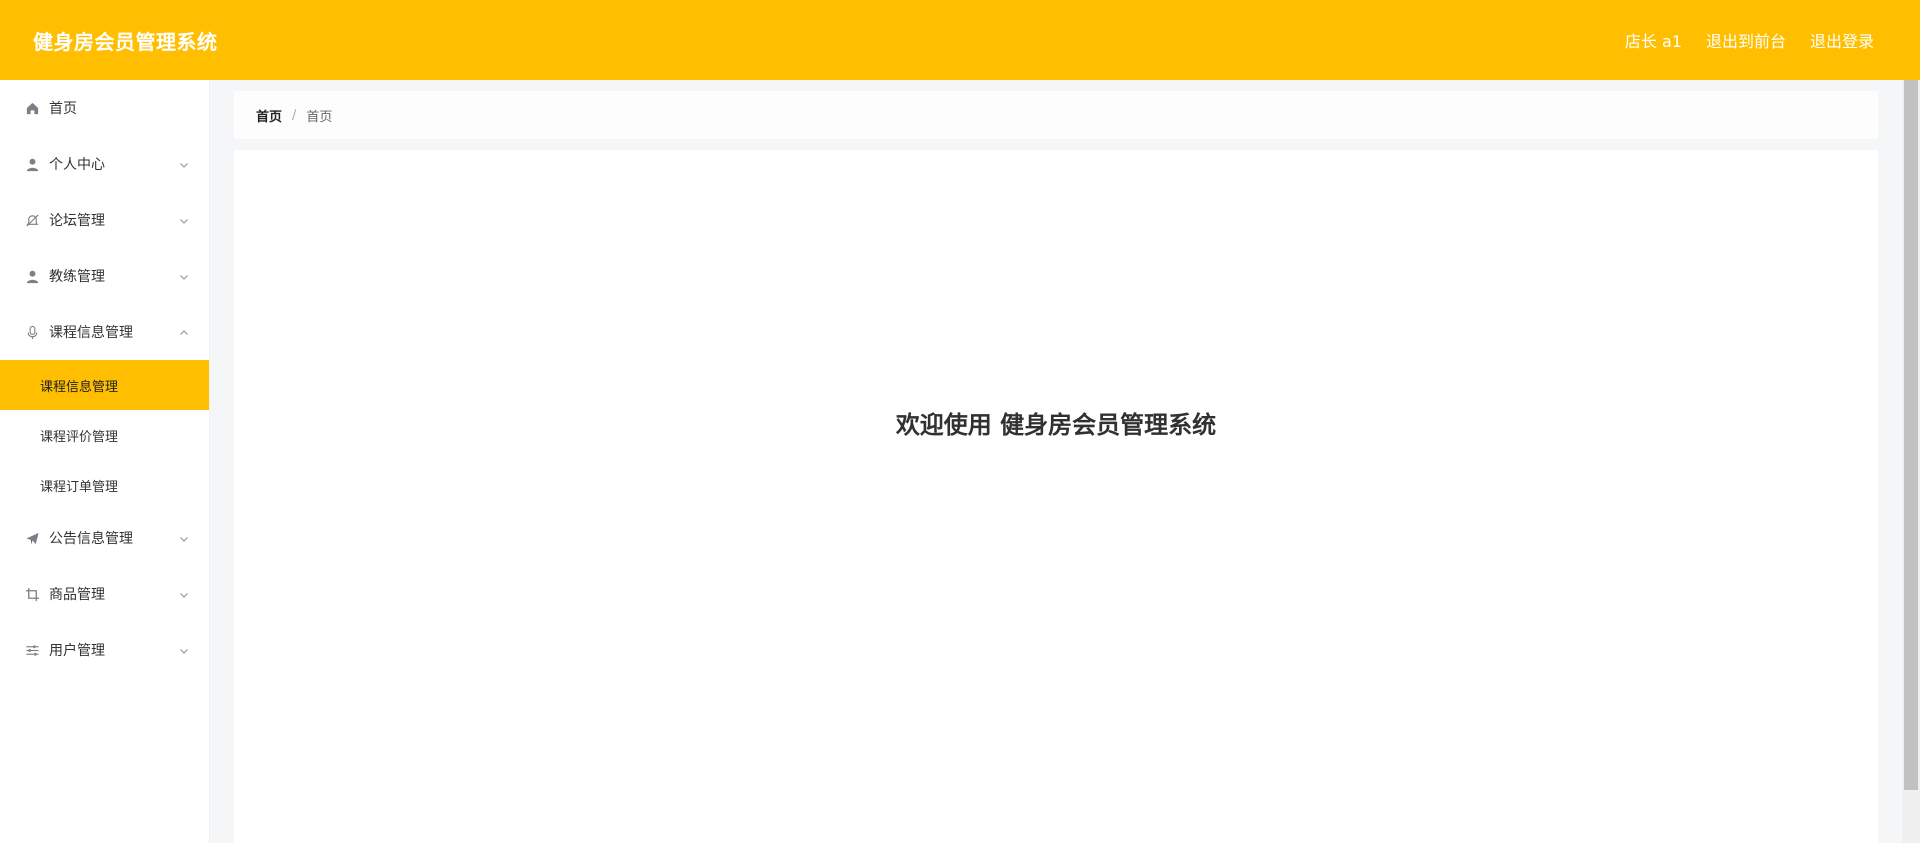  I want to click on sidebar-item-label: 商品管理, so click(77, 595).